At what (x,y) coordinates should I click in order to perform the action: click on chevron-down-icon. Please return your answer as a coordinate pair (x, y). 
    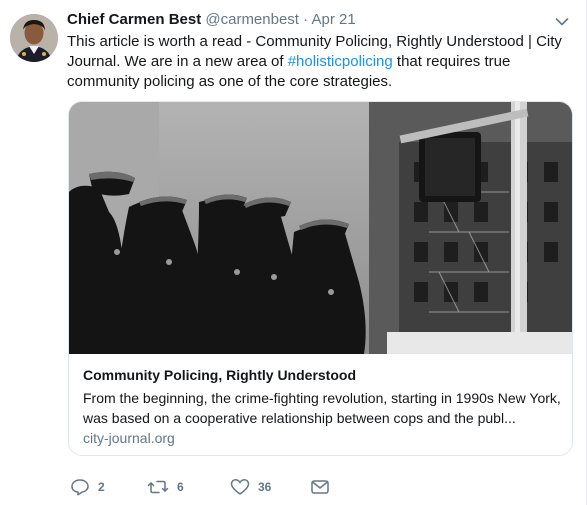
    Looking at the image, I should click on (562, 22).